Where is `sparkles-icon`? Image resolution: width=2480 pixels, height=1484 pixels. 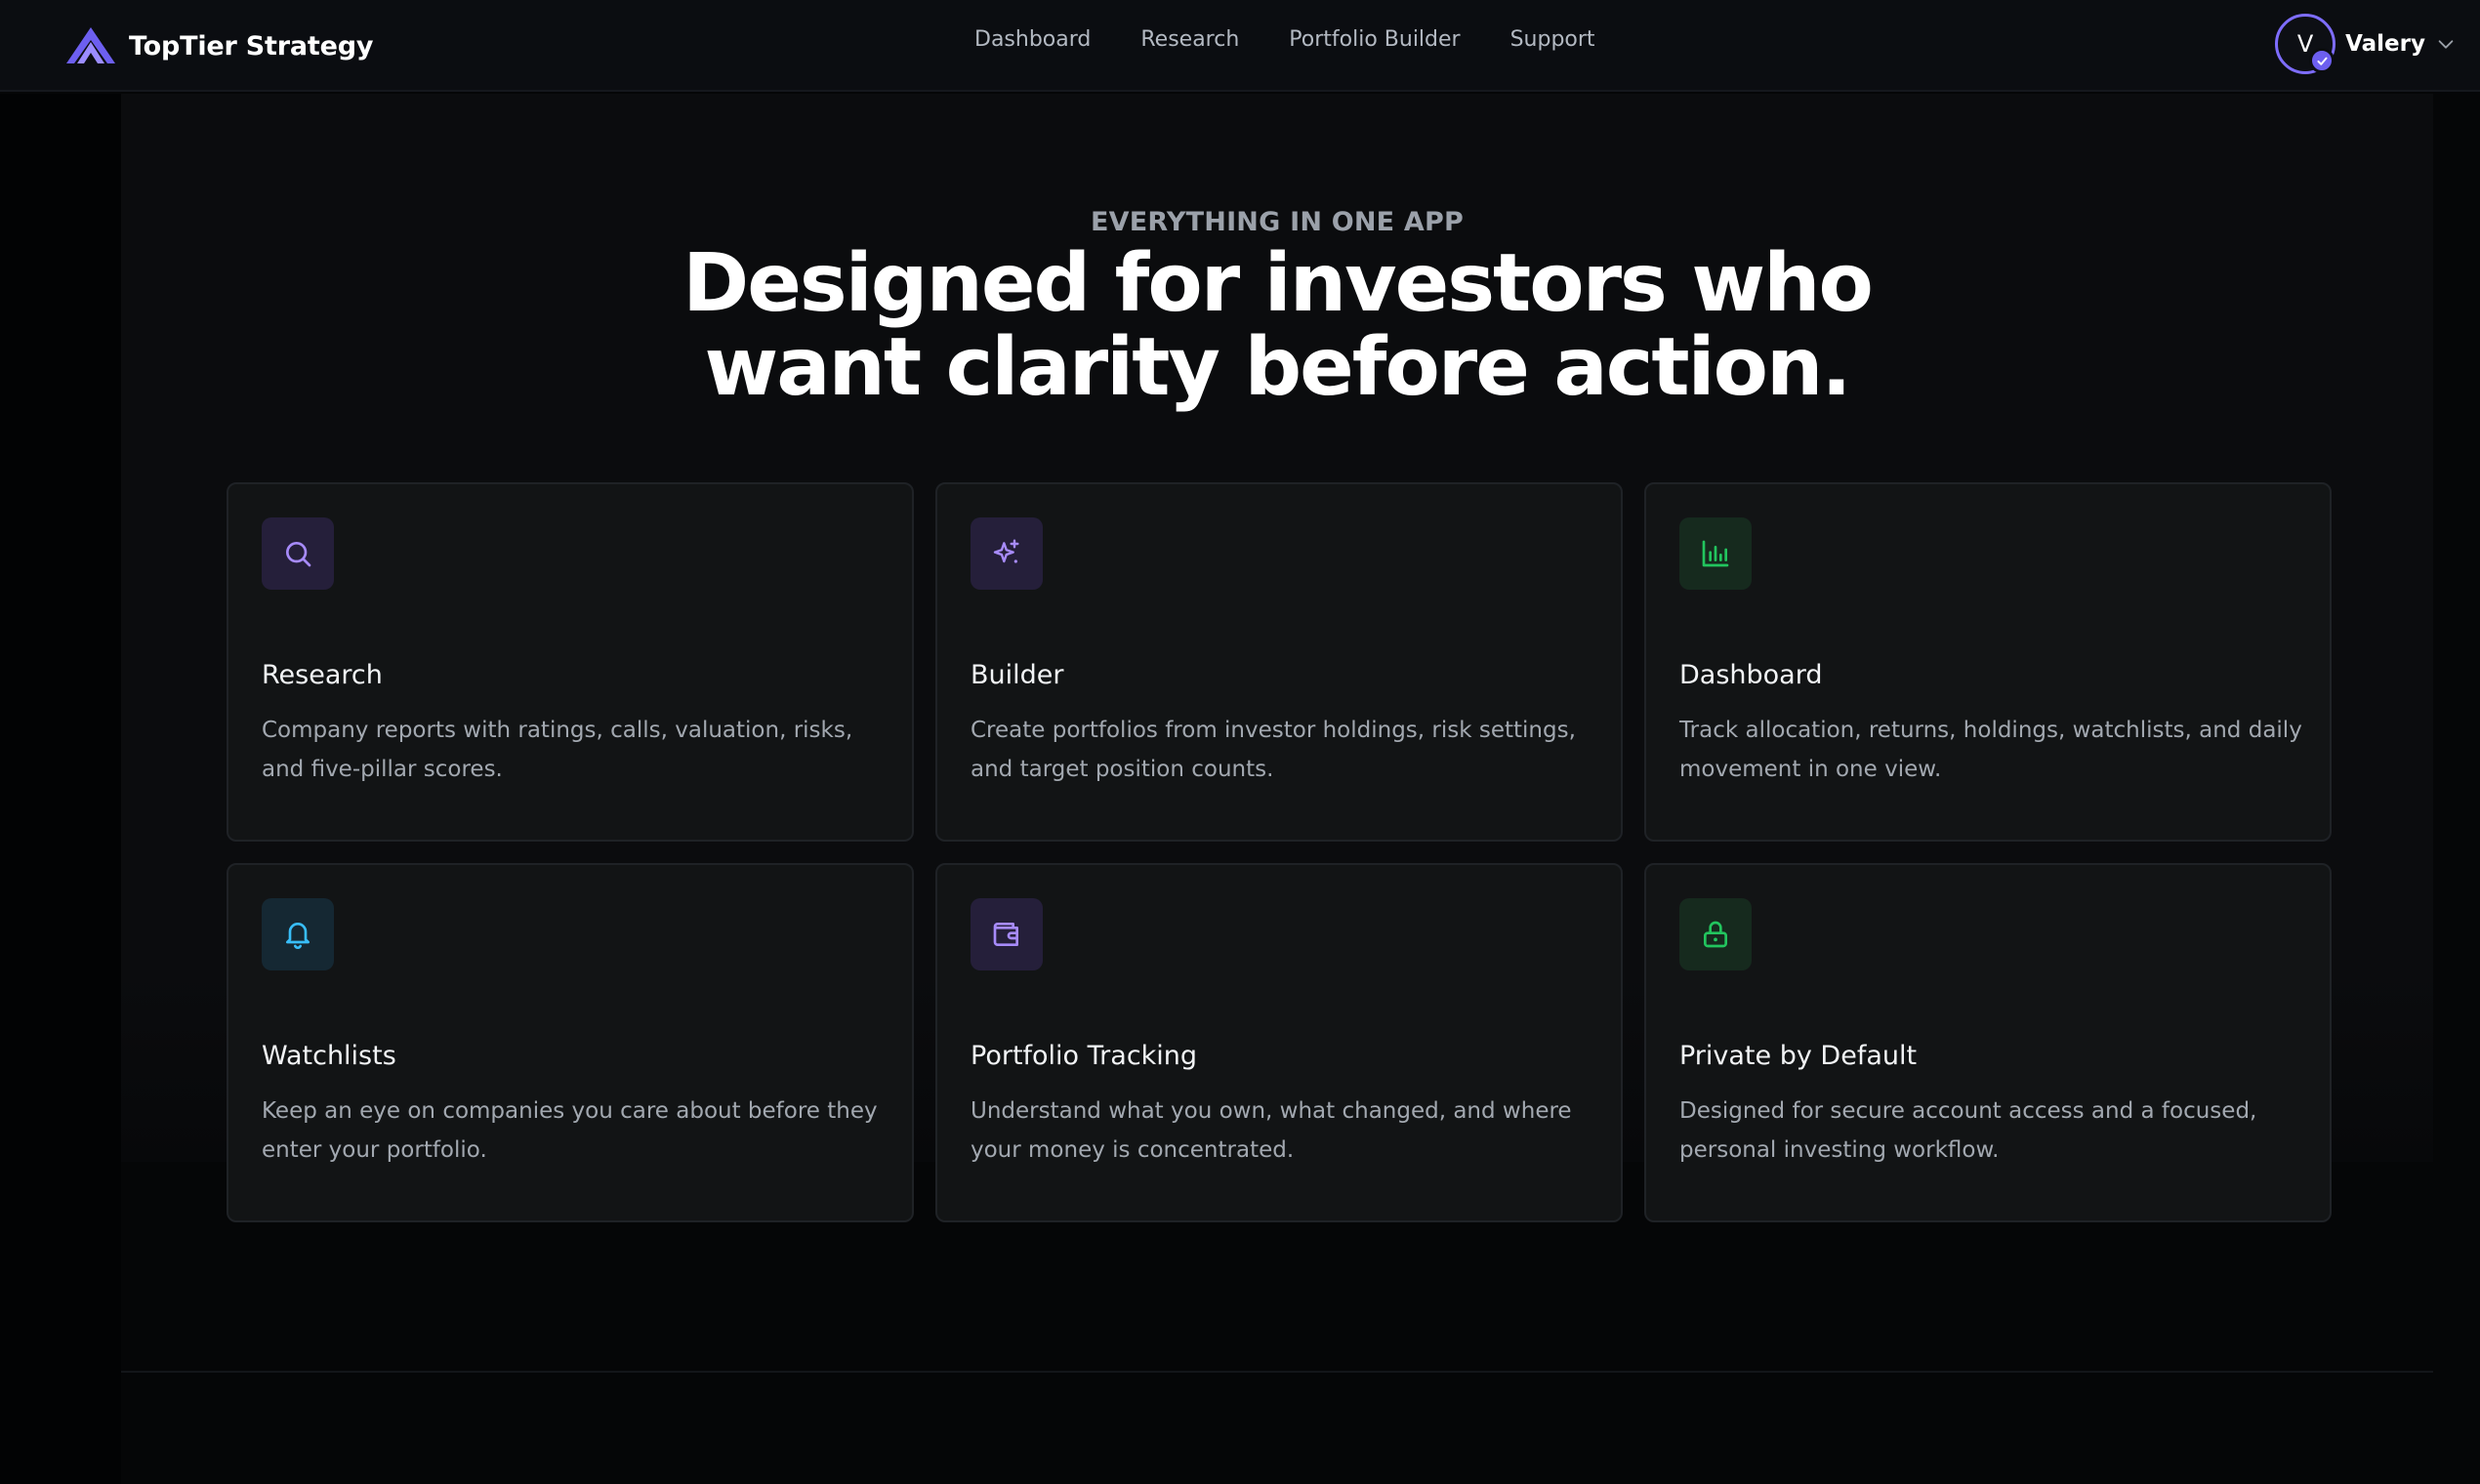
sparkles-icon is located at coordinates (1007, 554).